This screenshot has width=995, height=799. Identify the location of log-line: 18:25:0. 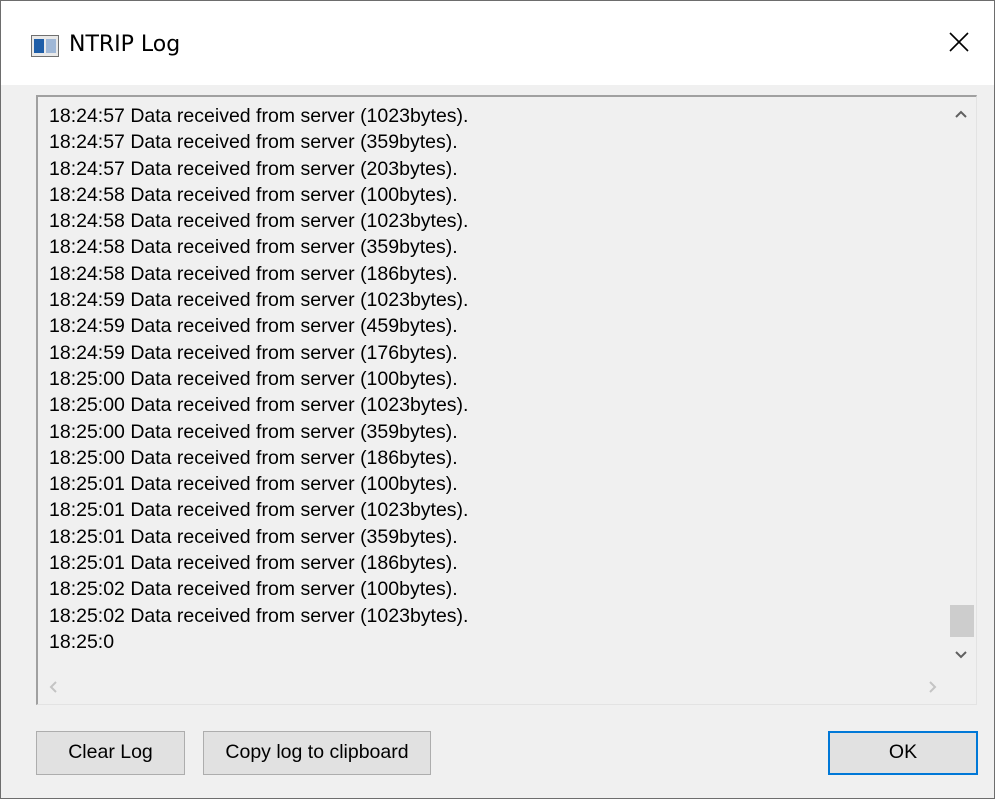
(82, 641).